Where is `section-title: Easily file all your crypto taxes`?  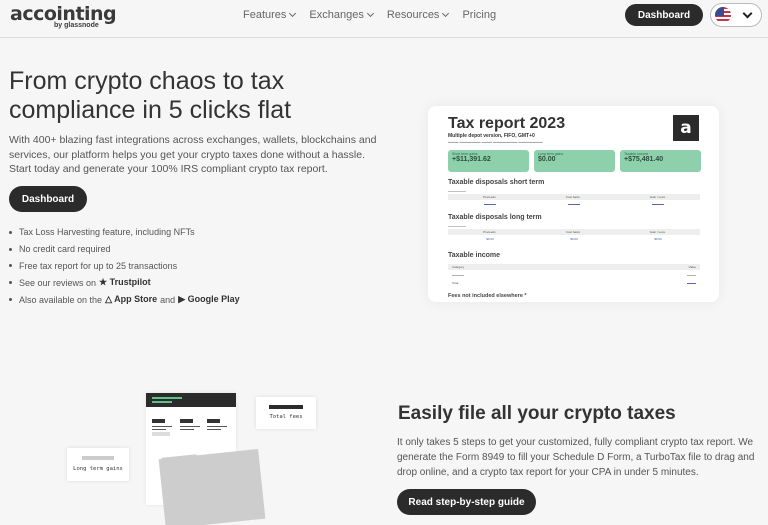
section-title: Easily file all your crypto taxes is located at coordinates (537, 413).